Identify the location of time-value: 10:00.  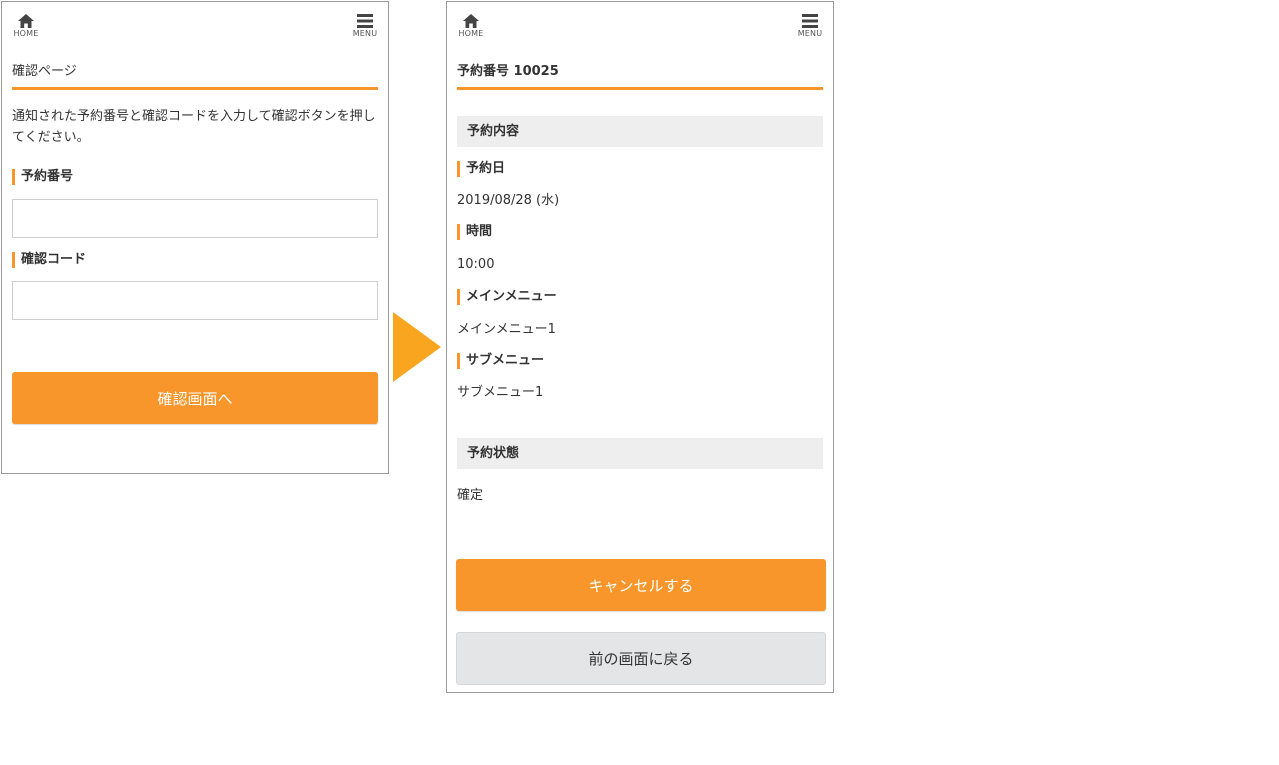
(476, 264).